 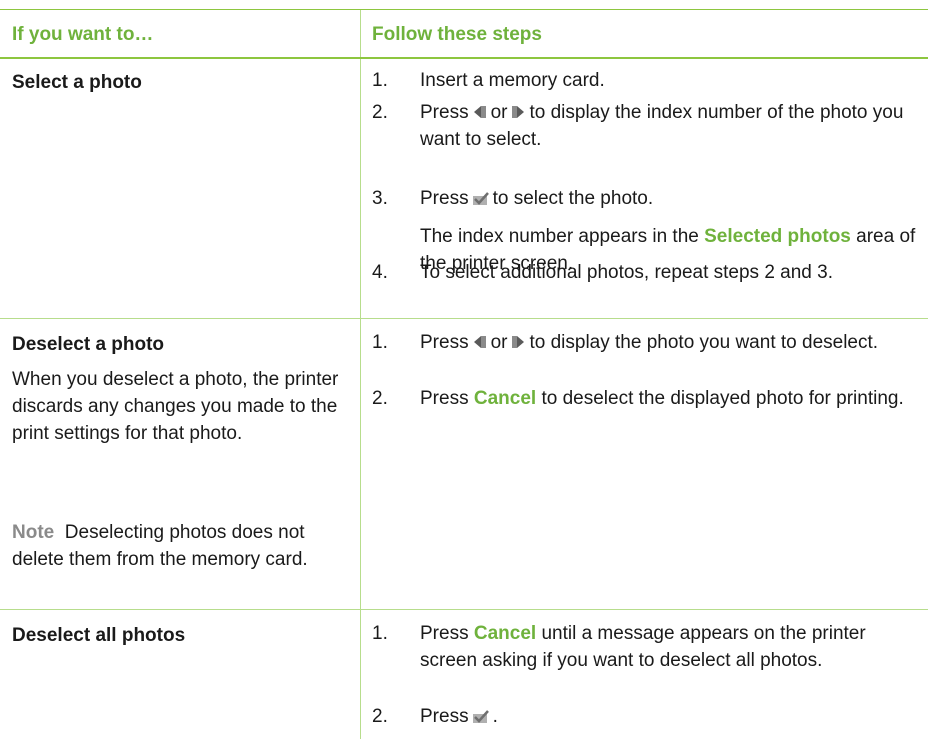 I want to click on header-rule, so click(x=464, y=58).